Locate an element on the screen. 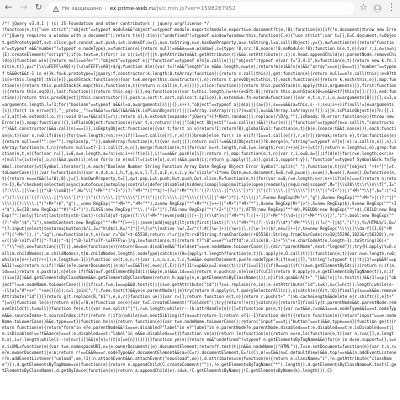 This screenshot has height=400, width=400. toolbar-actions: ☆ ⋮ is located at coordinates (377, 8).